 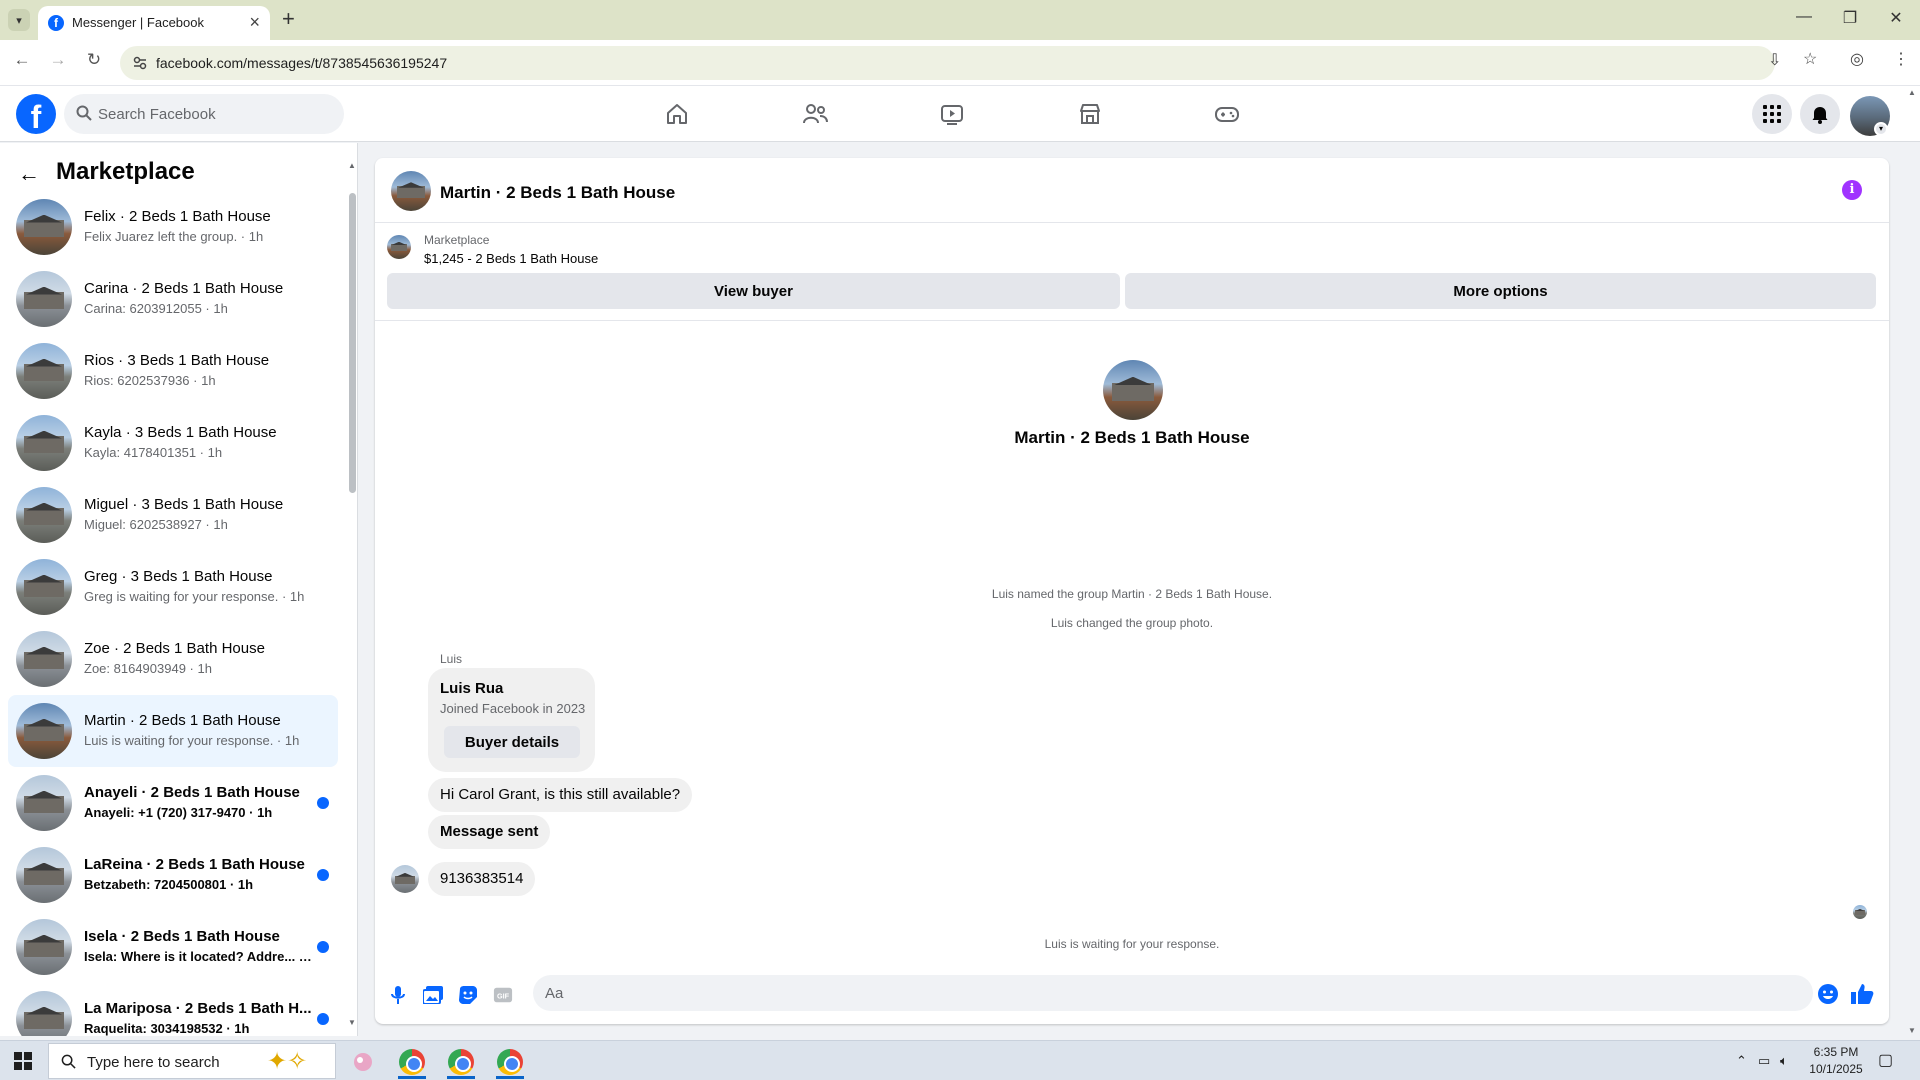 I want to click on chevron-down-icon: ▾, so click(x=1881, y=129).